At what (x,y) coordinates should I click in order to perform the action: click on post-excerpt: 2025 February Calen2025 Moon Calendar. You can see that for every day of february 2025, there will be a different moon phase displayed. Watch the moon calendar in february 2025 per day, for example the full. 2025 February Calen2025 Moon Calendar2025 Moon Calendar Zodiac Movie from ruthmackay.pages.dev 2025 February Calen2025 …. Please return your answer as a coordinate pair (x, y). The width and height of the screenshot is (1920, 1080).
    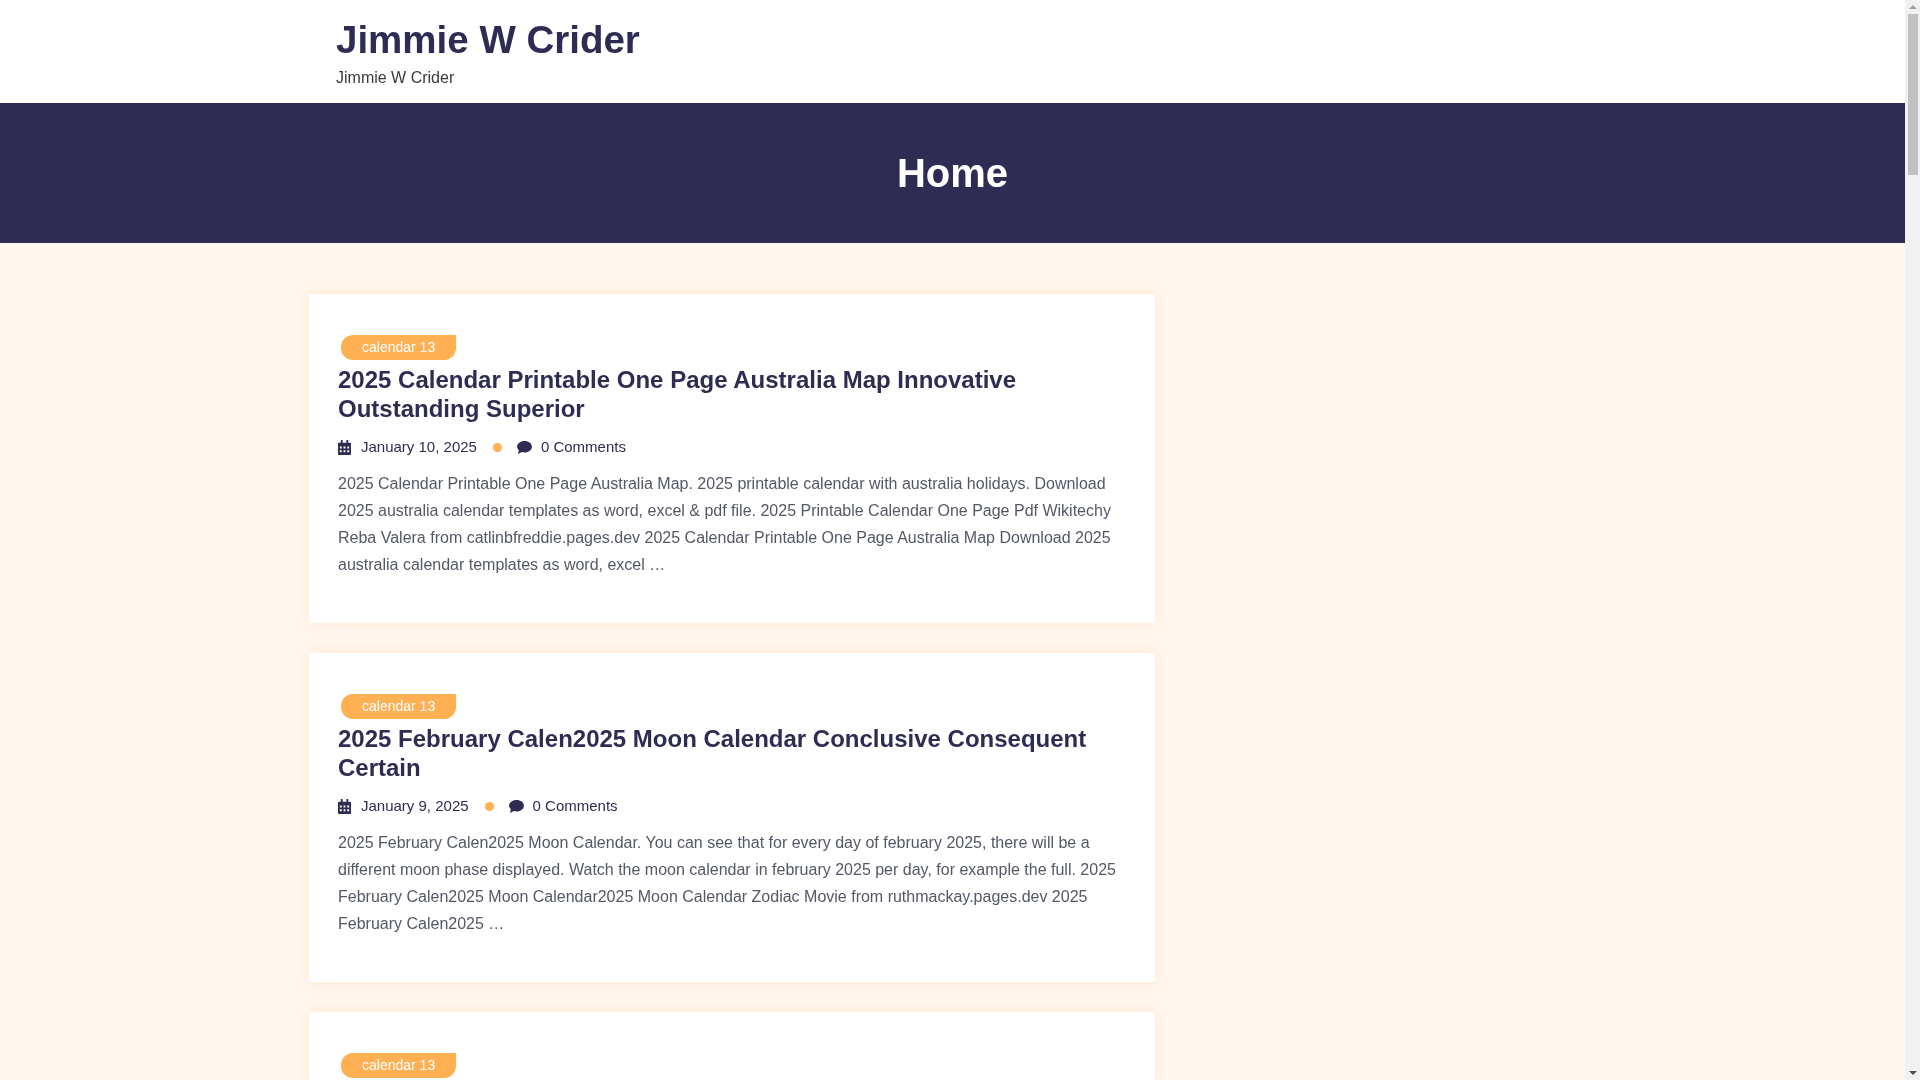
    Looking at the image, I should click on (727, 883).